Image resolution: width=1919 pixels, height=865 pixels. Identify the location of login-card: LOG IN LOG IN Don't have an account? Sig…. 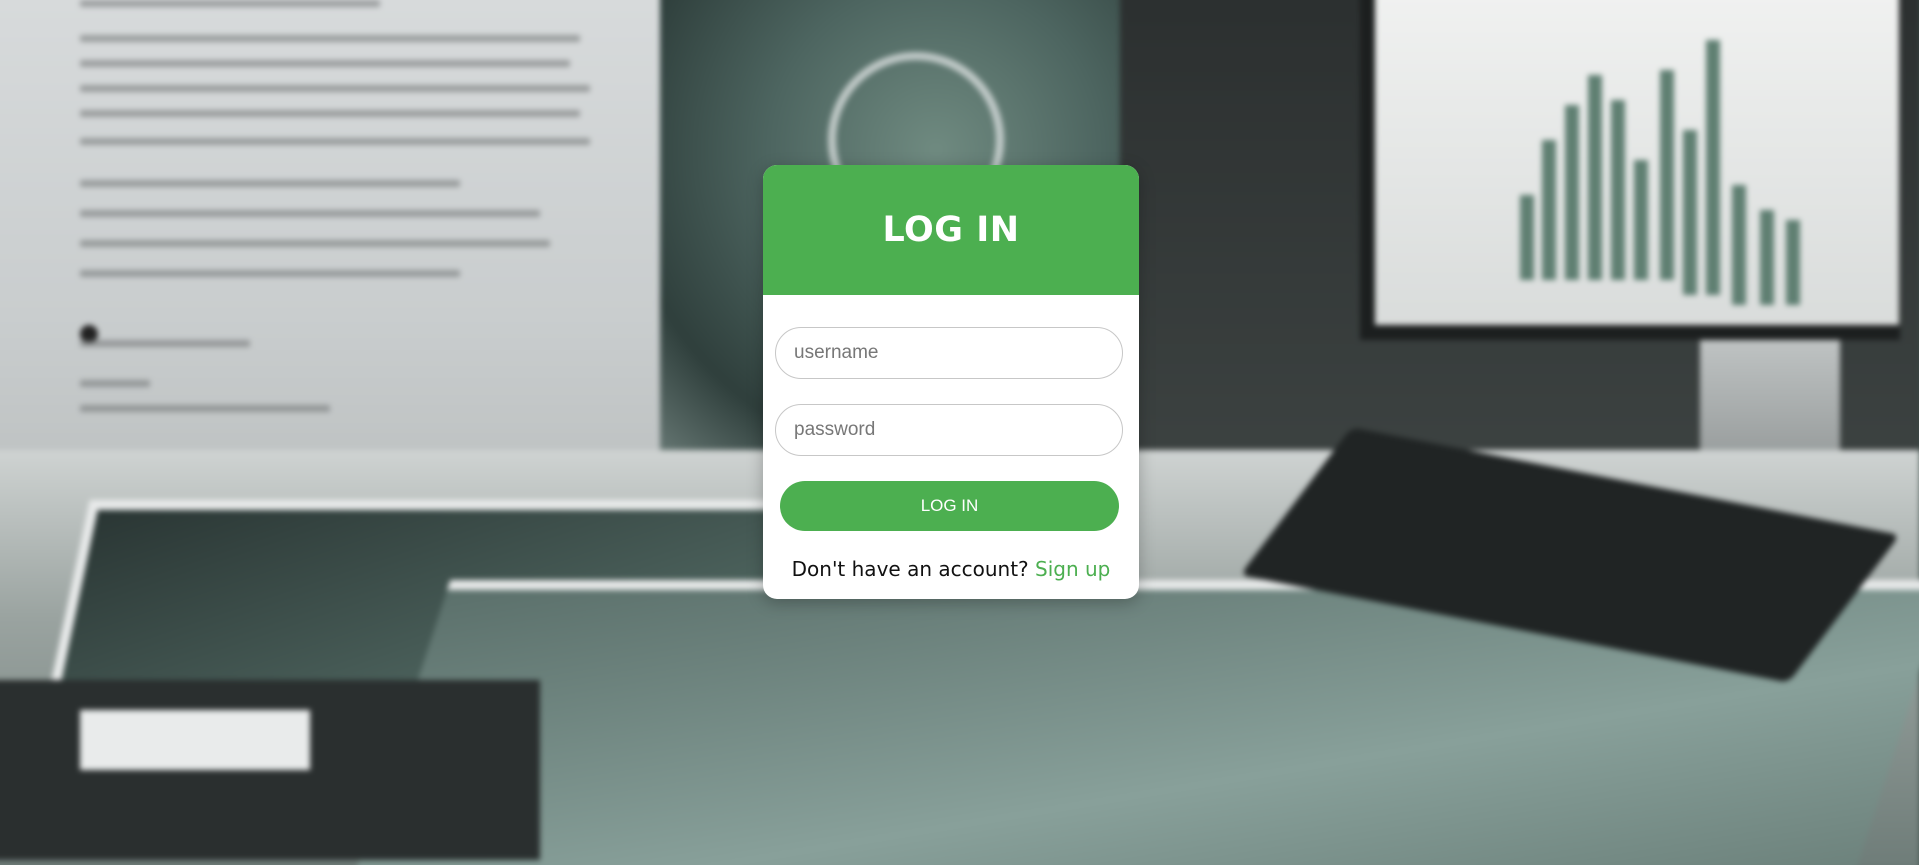
(951, 382).